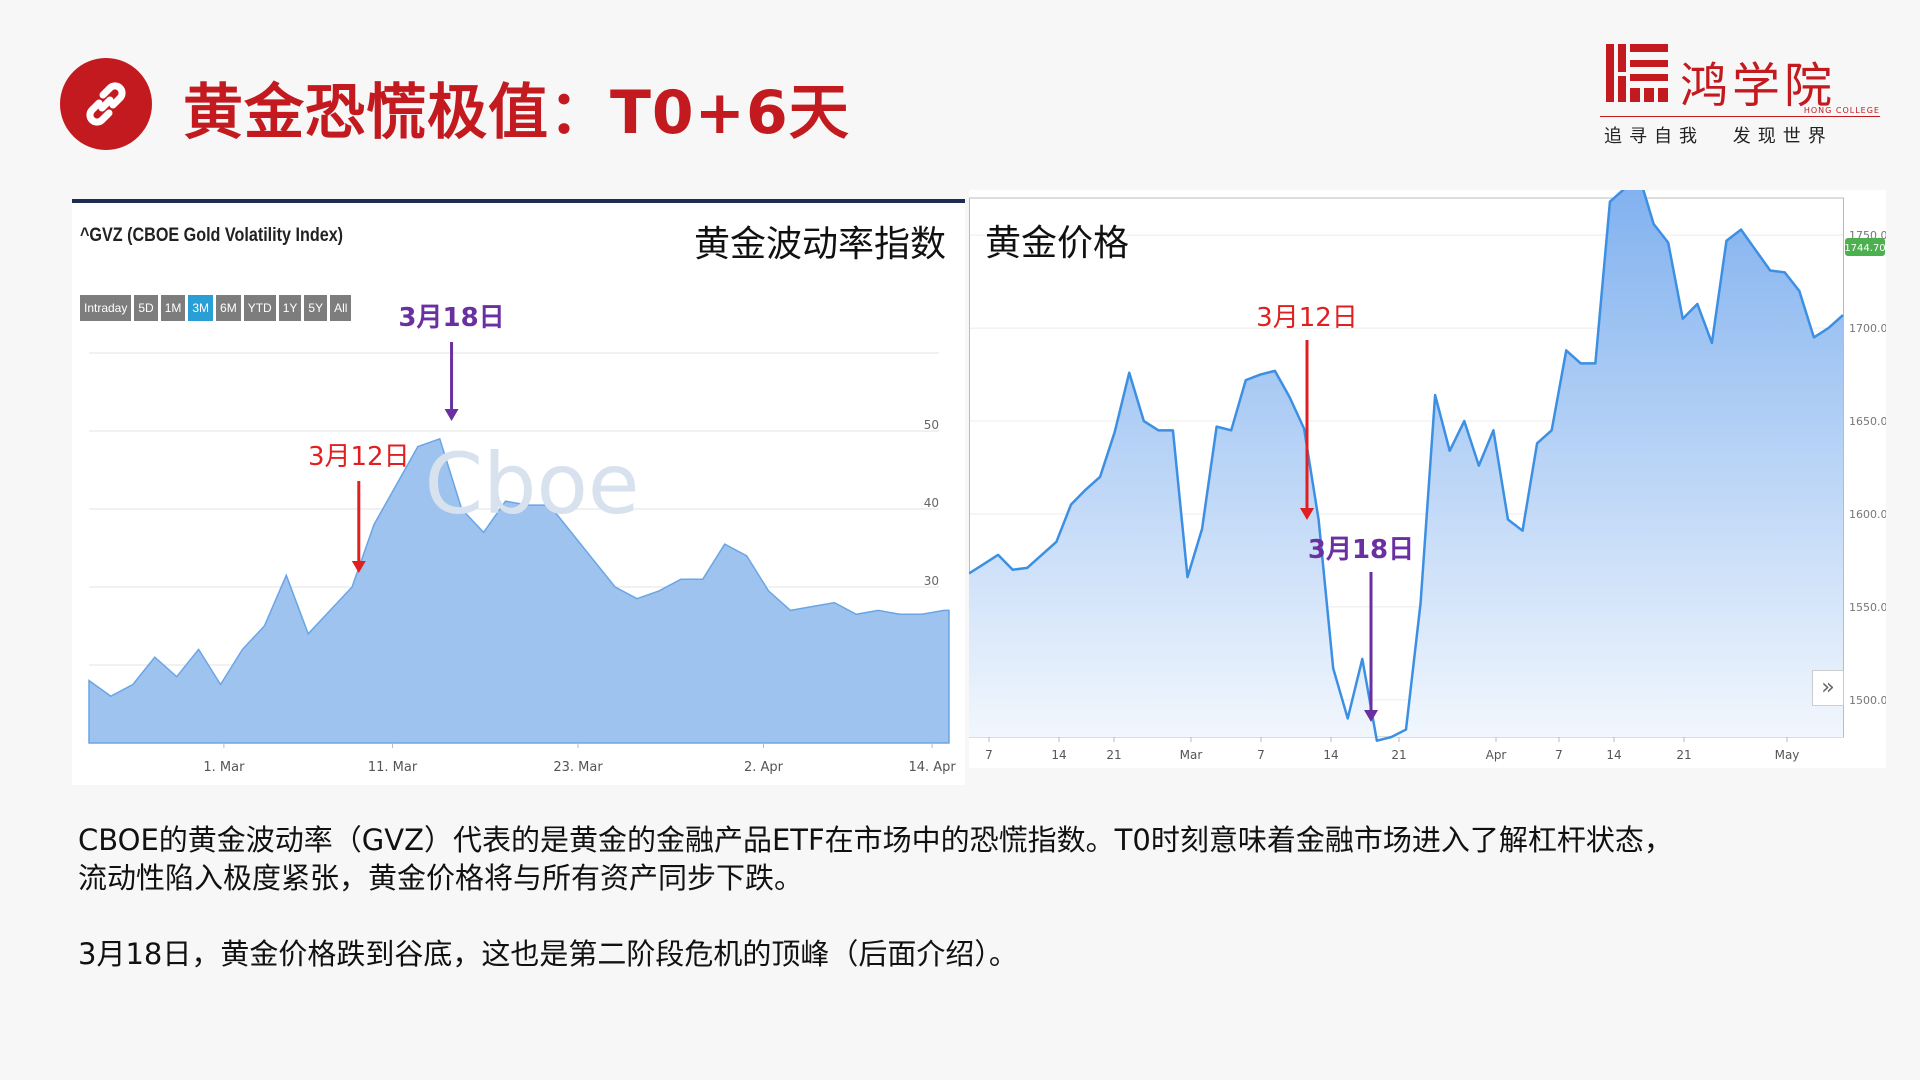 Image resolution: width=1920 pixels, height=1080 pixels. I want to click on range-button-group: Intraday 5D 1M 3M 6M YTD 1Y 5Y All, so click(216, 308).